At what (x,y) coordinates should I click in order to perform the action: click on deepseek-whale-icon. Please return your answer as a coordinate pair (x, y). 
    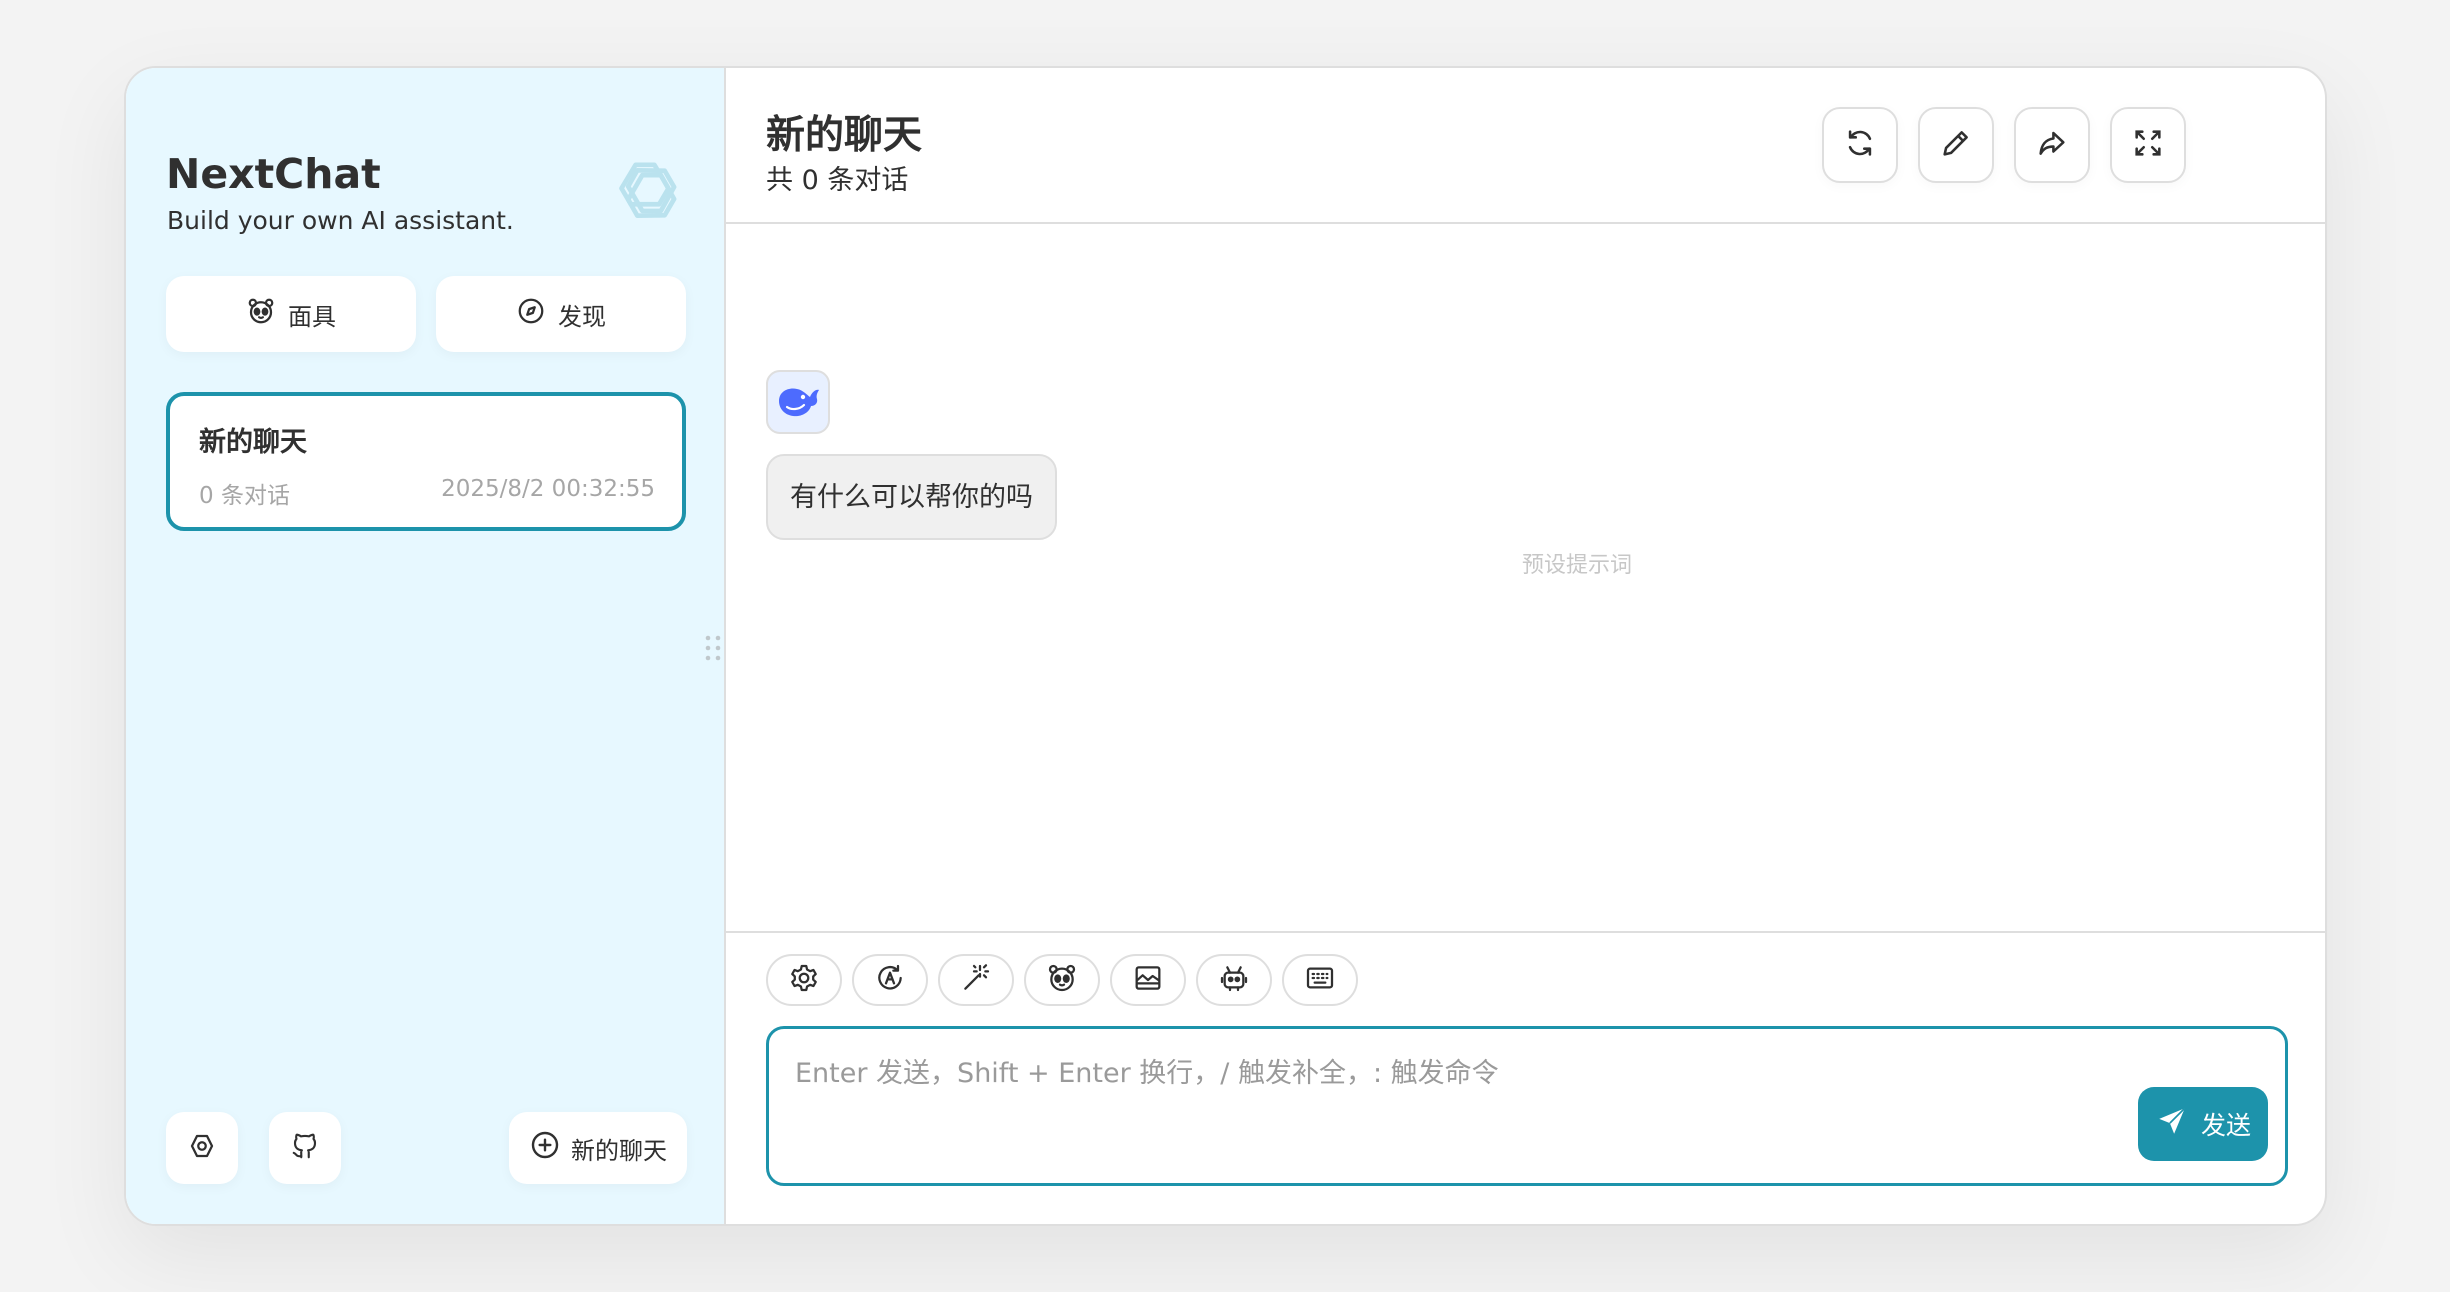
    Looking at the image, I should click on (798, 402).